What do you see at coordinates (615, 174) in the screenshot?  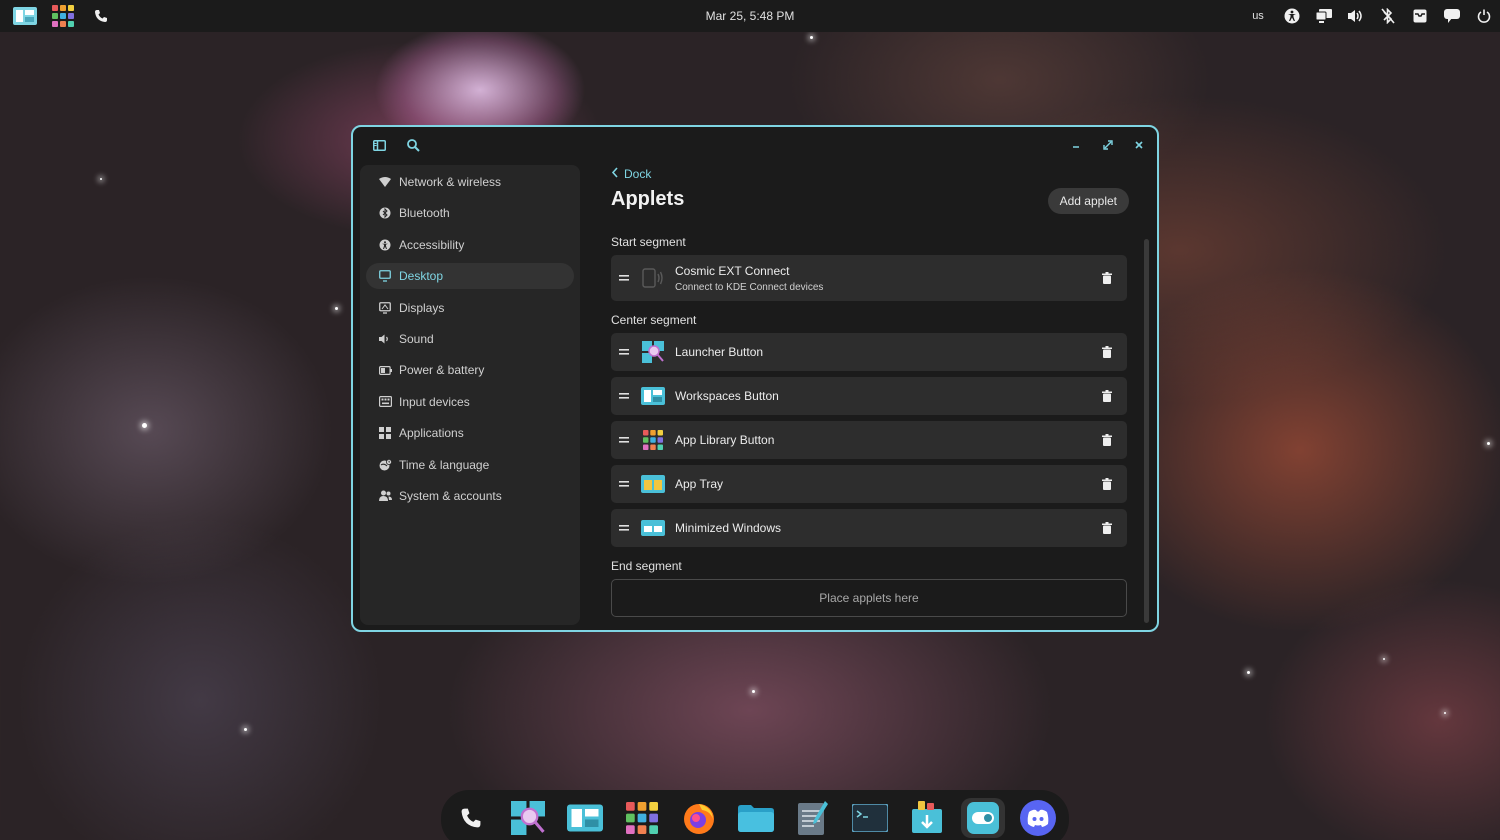 I see `chevron-left-icon` at bounding box center [615, 174].